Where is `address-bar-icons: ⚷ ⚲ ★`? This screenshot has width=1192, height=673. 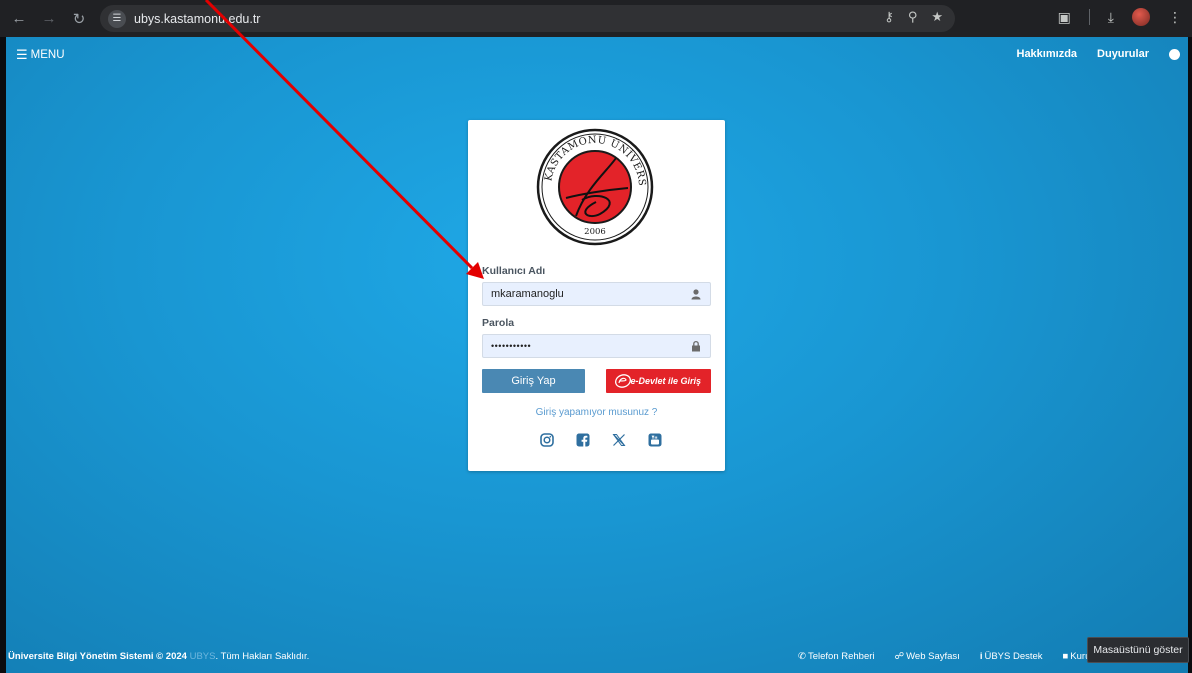
address-bar-icons: ⚷ ⚲ ★ is located at coordinates (913, 17).